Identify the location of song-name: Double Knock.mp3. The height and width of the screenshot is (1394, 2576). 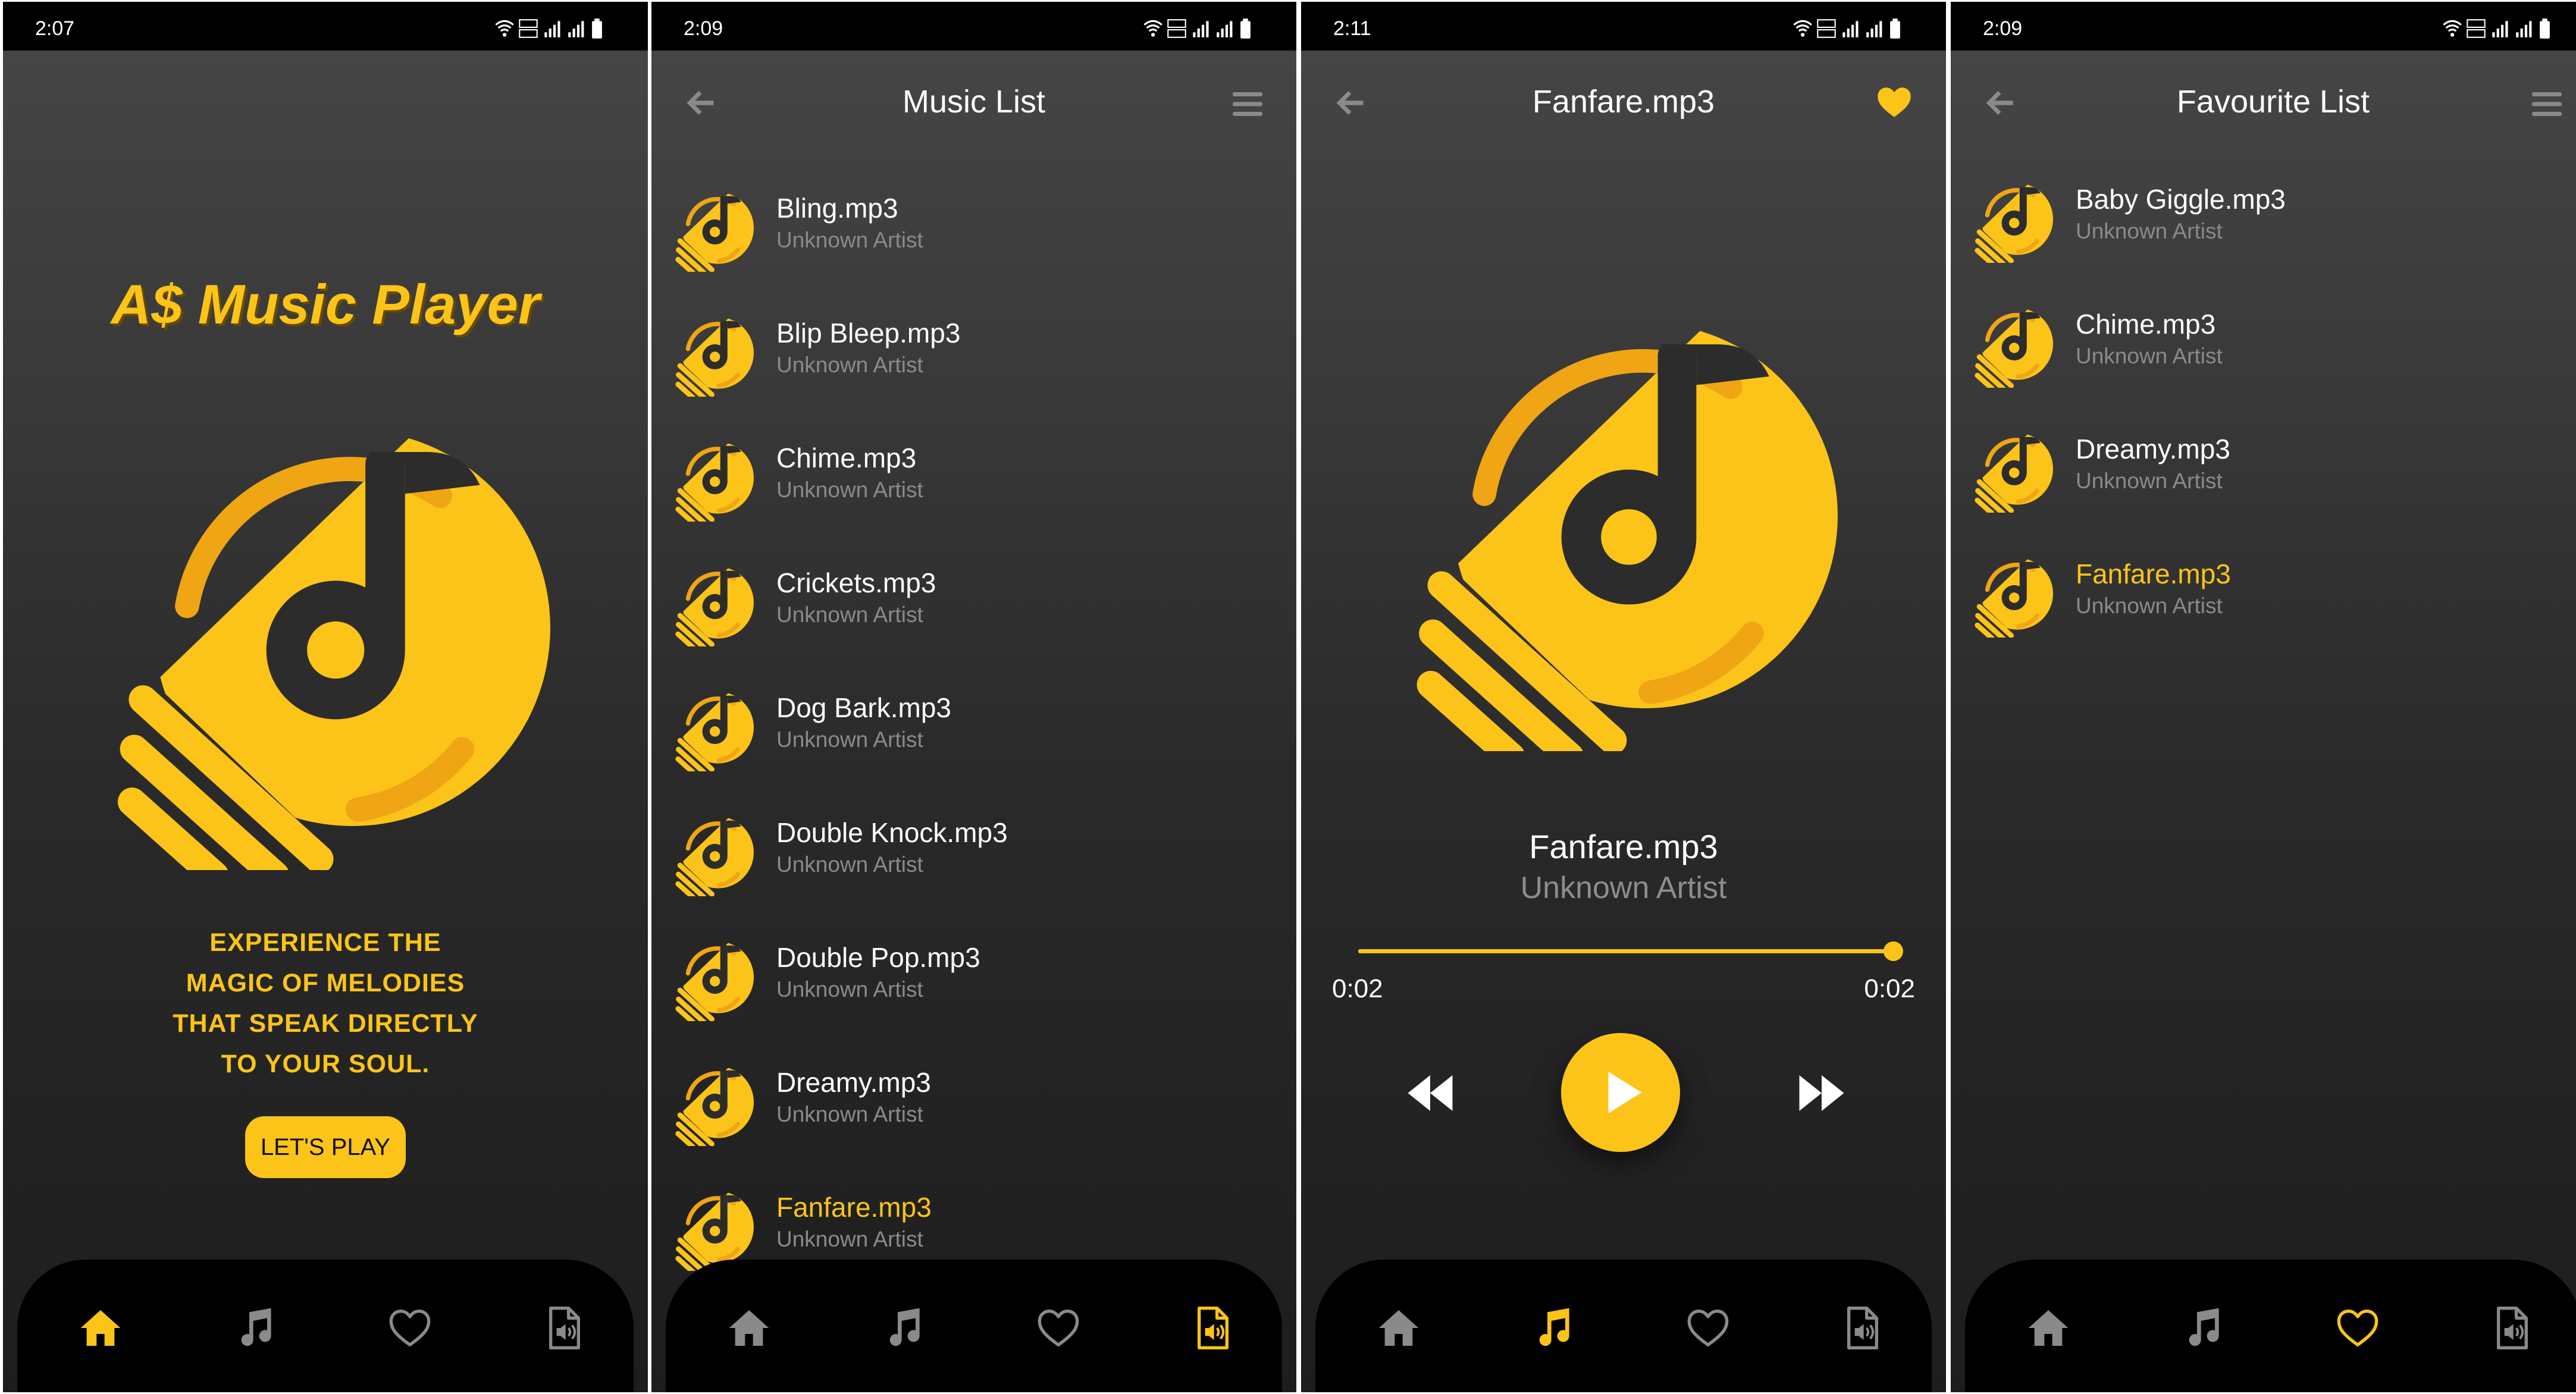
(892, 832).